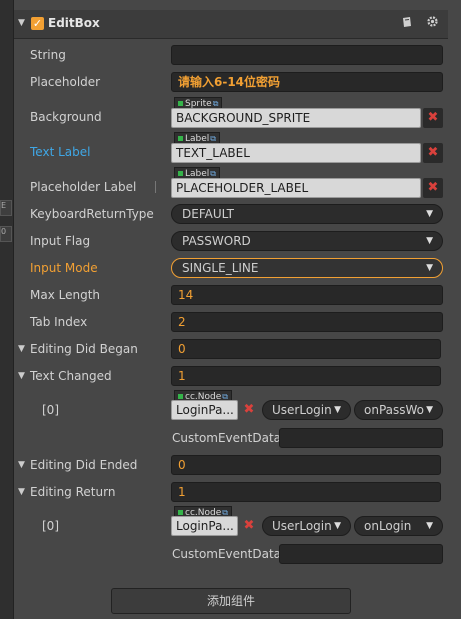 This screenshot has width=461, height=619. What do you see at coordinates (155, 187) in the screenshot?
I see `resize-divider` at bounding box center [155, 187].